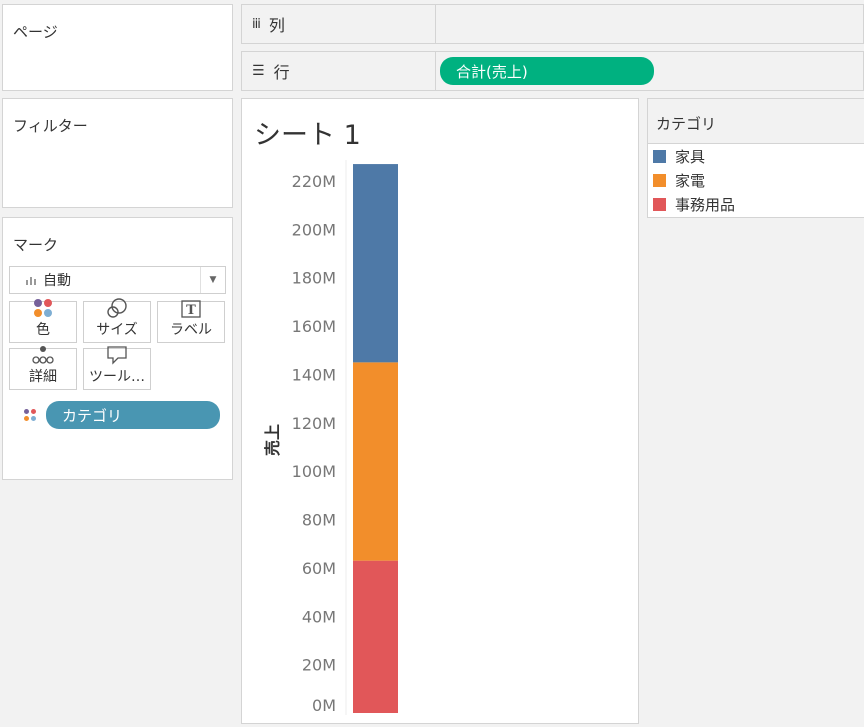 Image resolution: width=864 pixels, height=727 pixels. Describe the element at coordinates (92, 415) in the screenshot. I see `color-field-label: カテゴリ` at that location.